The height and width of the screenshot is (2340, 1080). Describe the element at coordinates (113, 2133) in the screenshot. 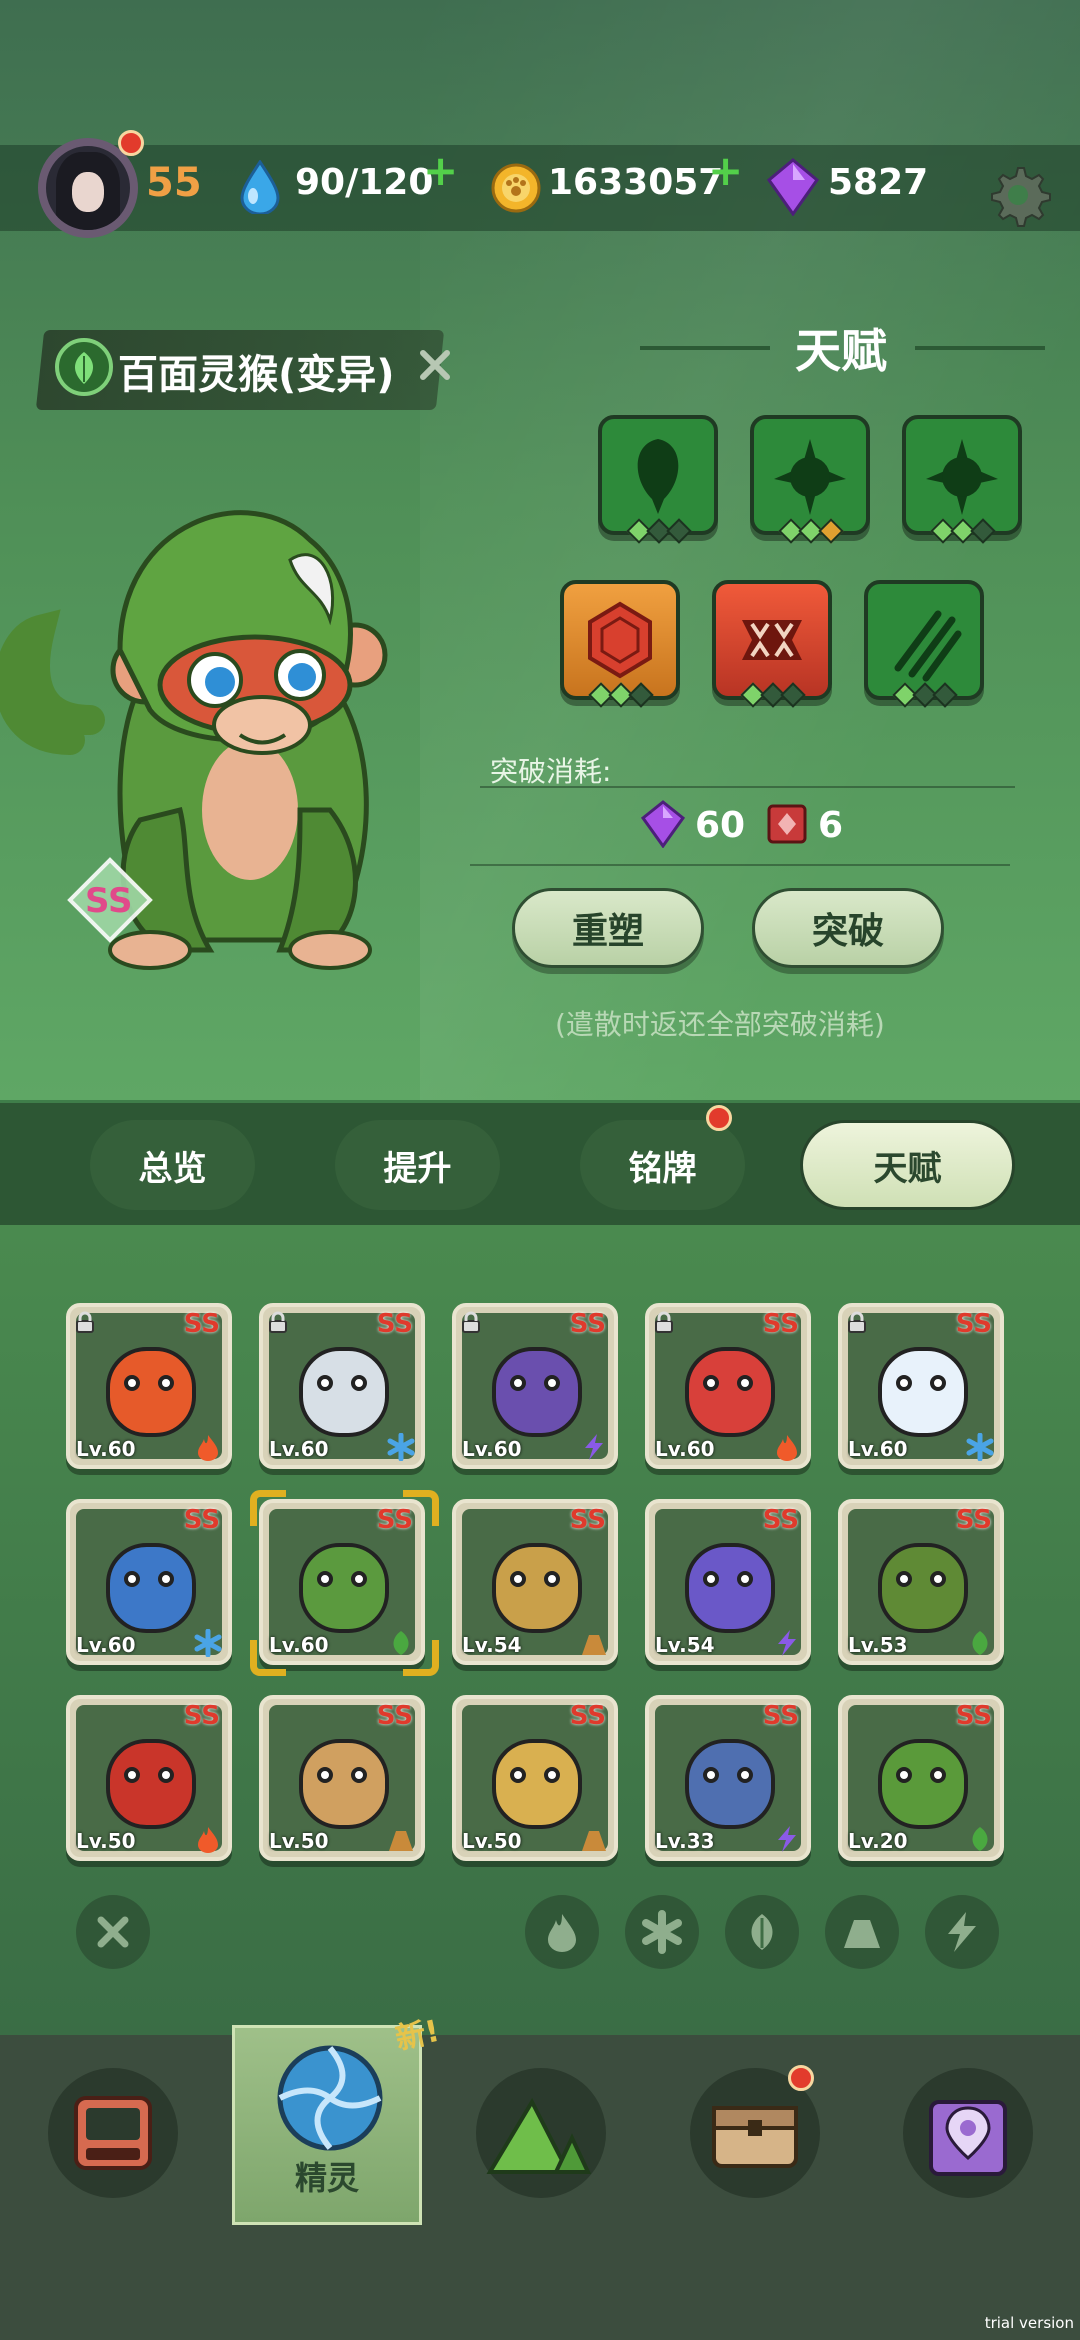

I see `nav-shop-button` at that location.